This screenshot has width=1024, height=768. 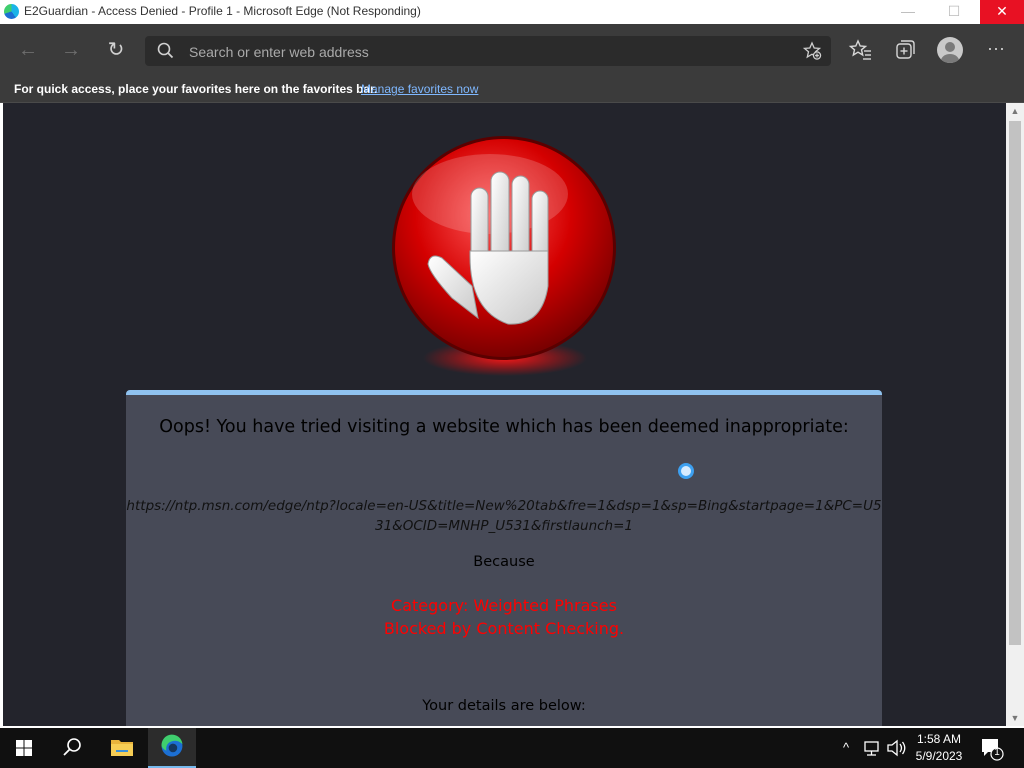 I want to click on block-reason-text: Blocked by Content Checking., so click(x=504, y=628).